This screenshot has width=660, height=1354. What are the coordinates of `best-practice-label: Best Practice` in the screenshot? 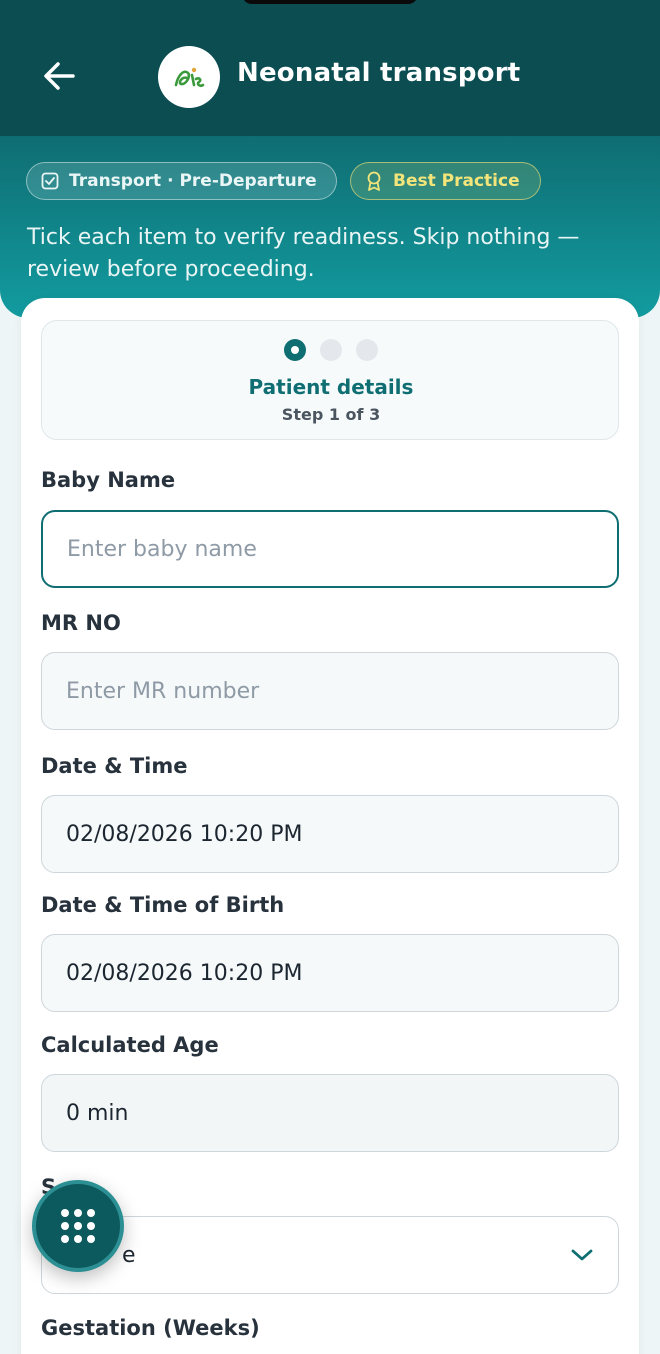 It's located at (456, 181).